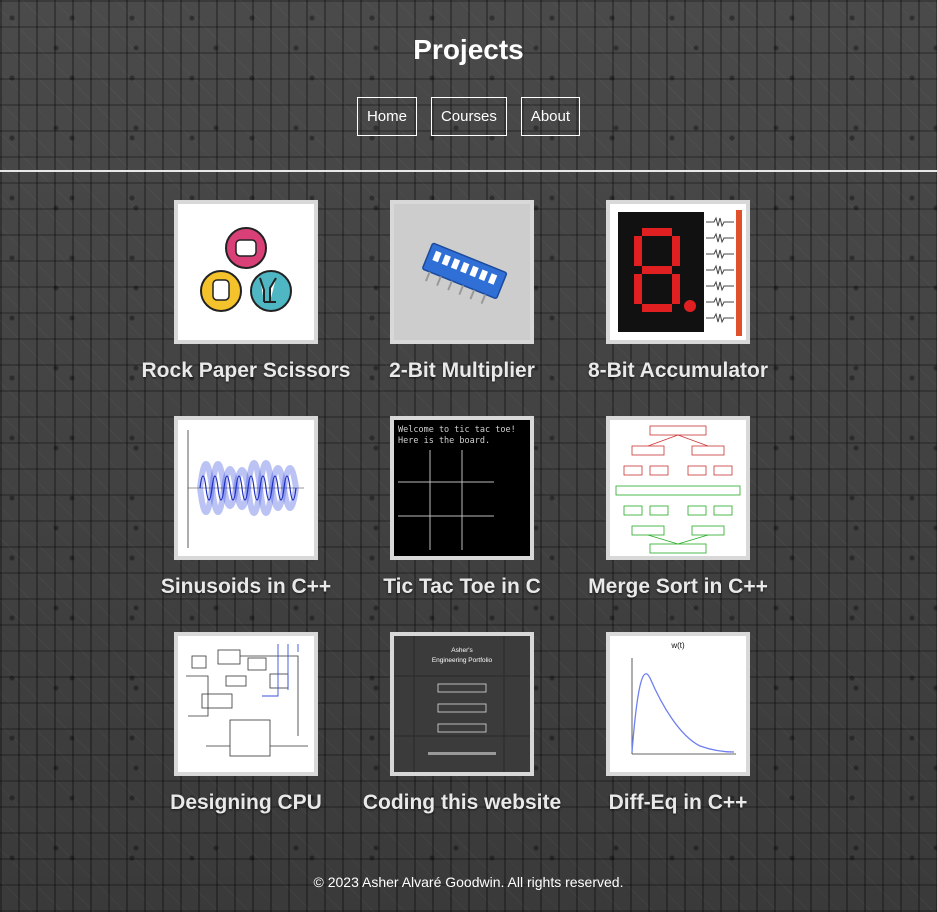  Describe the element at coordinates (462, 587) in the screenshot. I see `project-title: Tic Tac Toe in C` at that location.